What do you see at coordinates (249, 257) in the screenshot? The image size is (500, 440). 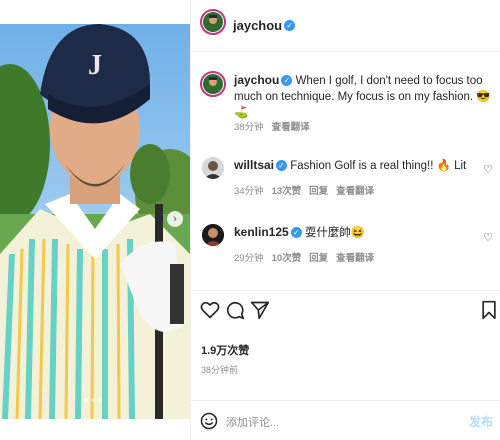 I see `comment-time: 29分钟` at bounding box center [249, 257].